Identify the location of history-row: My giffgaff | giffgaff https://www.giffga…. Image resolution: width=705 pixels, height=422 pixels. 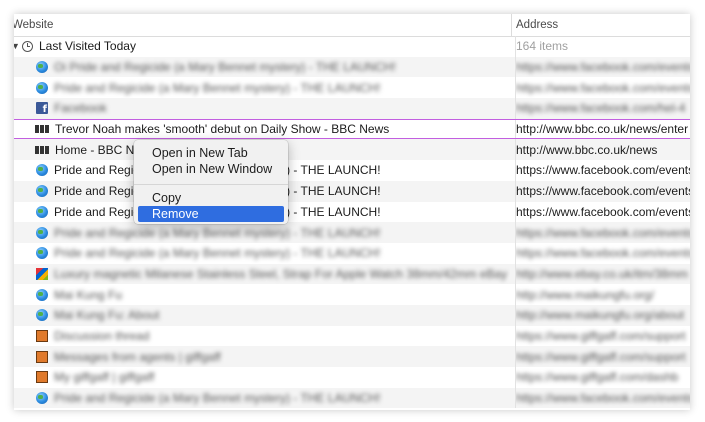
(352, 377).